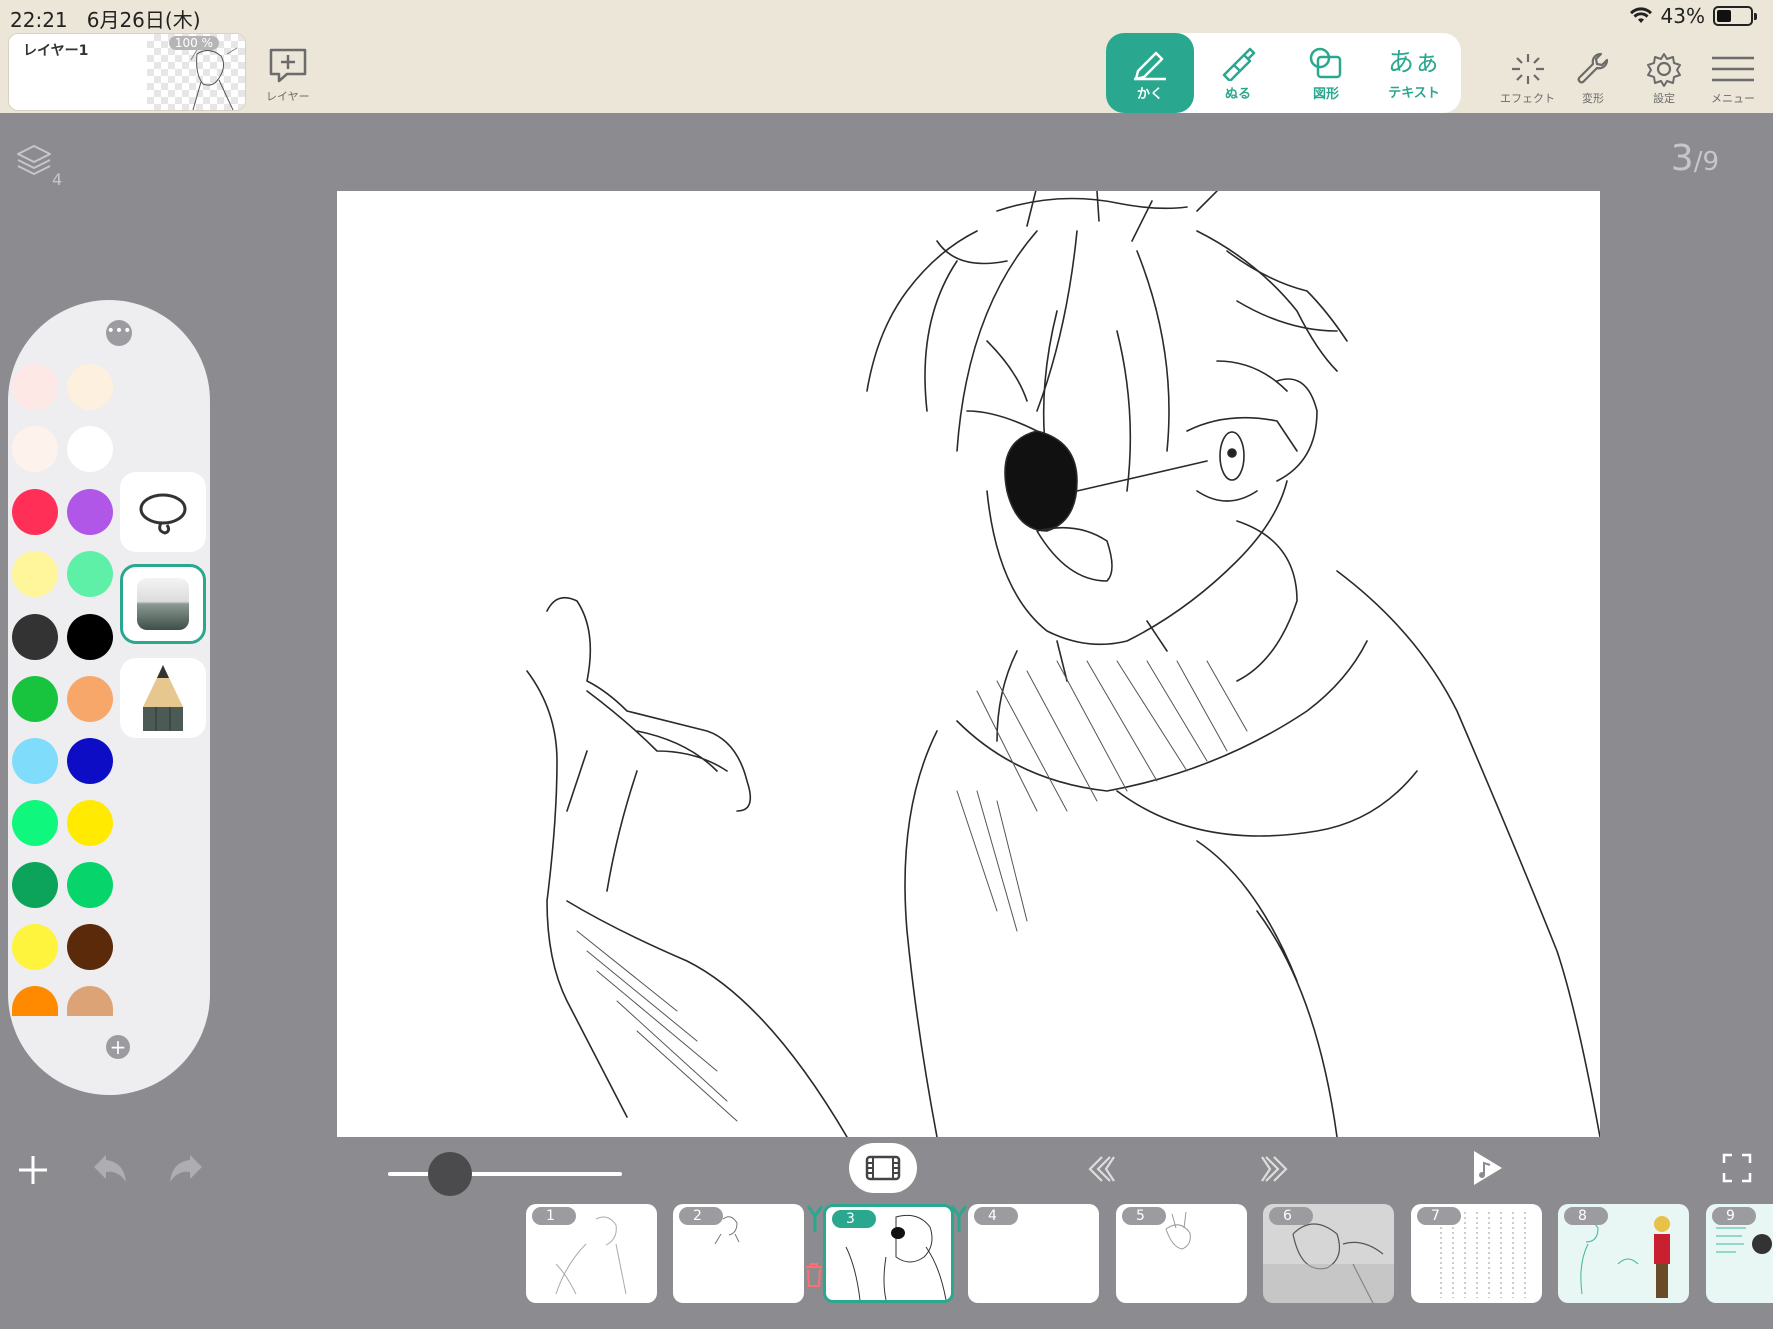  What do you see at coordinates (1328, 1253) in the screenshot?
I see `frame-thumbnail: 6` at bounding box center [1328, 1253].